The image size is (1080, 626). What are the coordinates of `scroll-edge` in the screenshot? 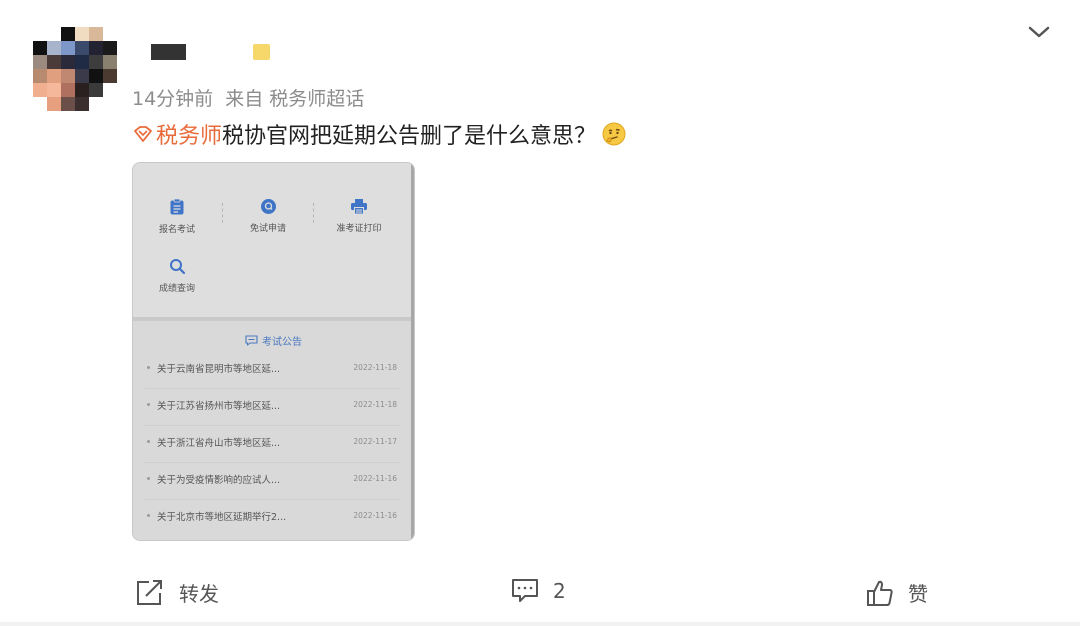 It's located at (412, 351).